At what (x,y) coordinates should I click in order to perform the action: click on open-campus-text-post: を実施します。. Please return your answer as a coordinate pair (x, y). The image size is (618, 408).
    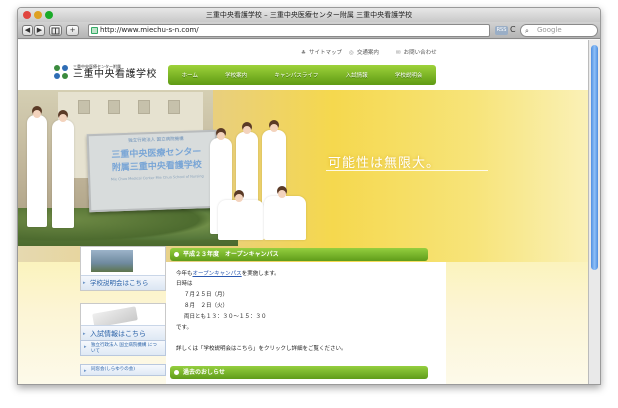
    Looking at the image, I should click on (260, 274).